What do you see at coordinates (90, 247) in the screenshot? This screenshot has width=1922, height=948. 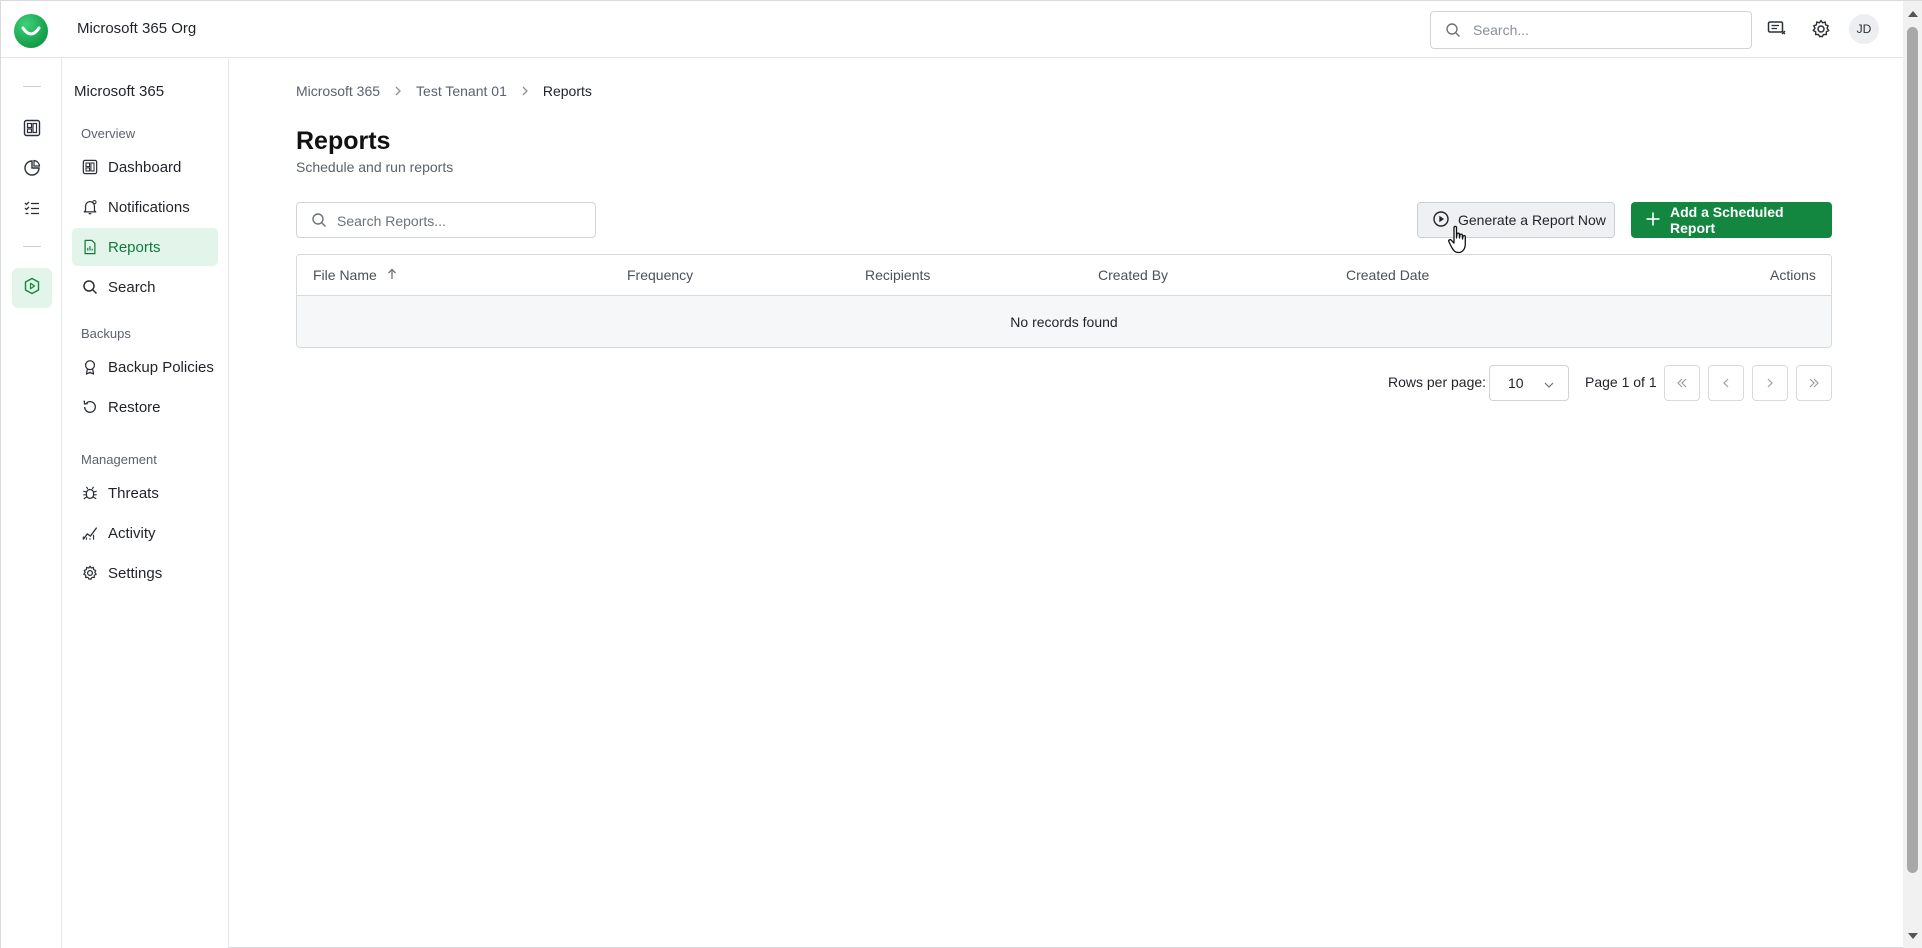 I see `report-icon` at bounding box center [90, 247].